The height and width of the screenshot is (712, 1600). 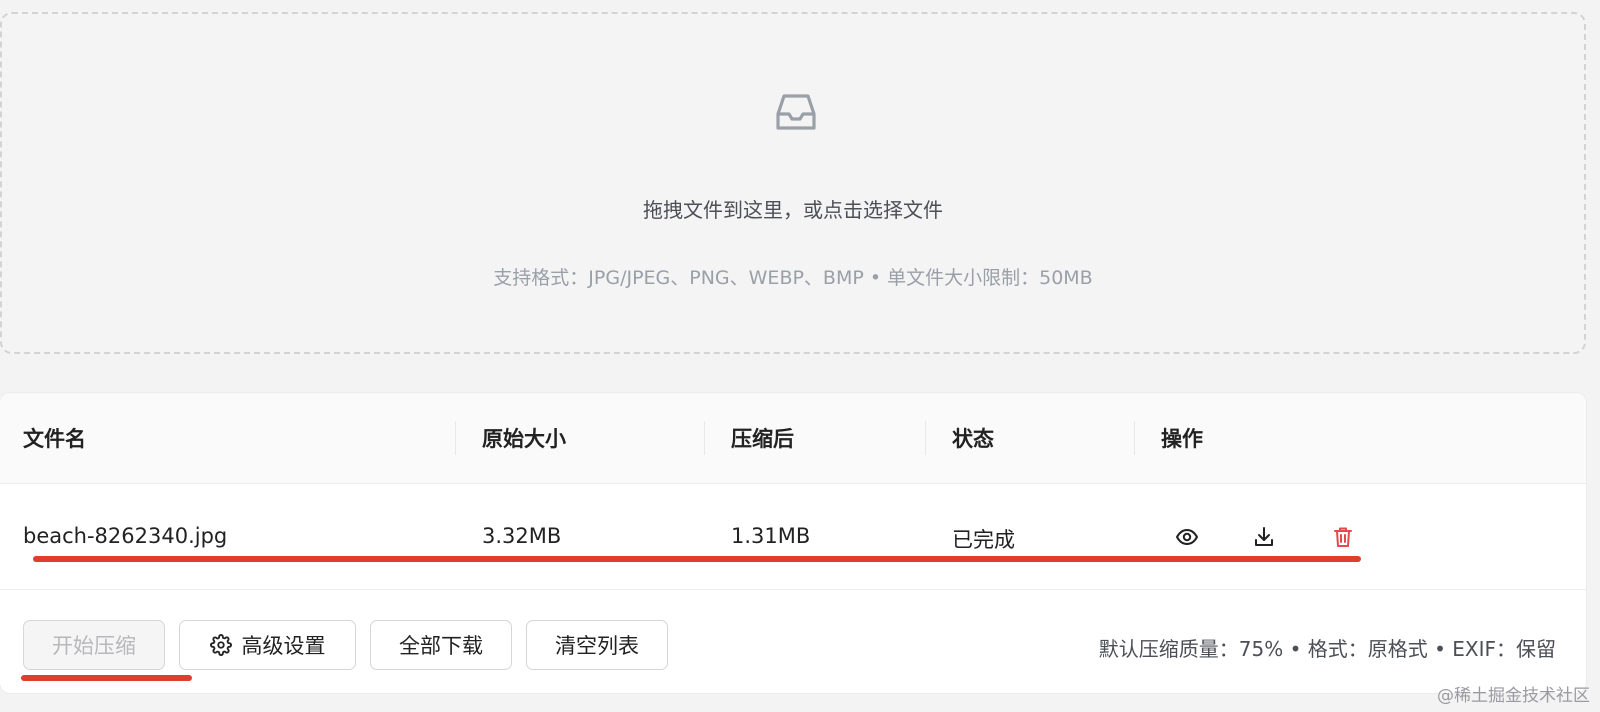 What do you see at coordinates (283, 646) in the screenshot?
I see `advanced-settings-label: 高级设置` at bounding box center [283, 646].